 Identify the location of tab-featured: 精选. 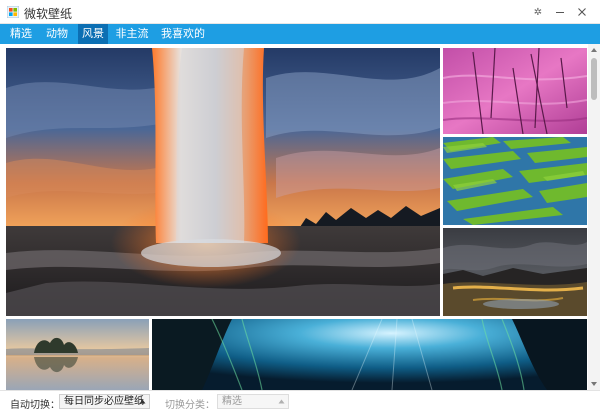
(21, 34).